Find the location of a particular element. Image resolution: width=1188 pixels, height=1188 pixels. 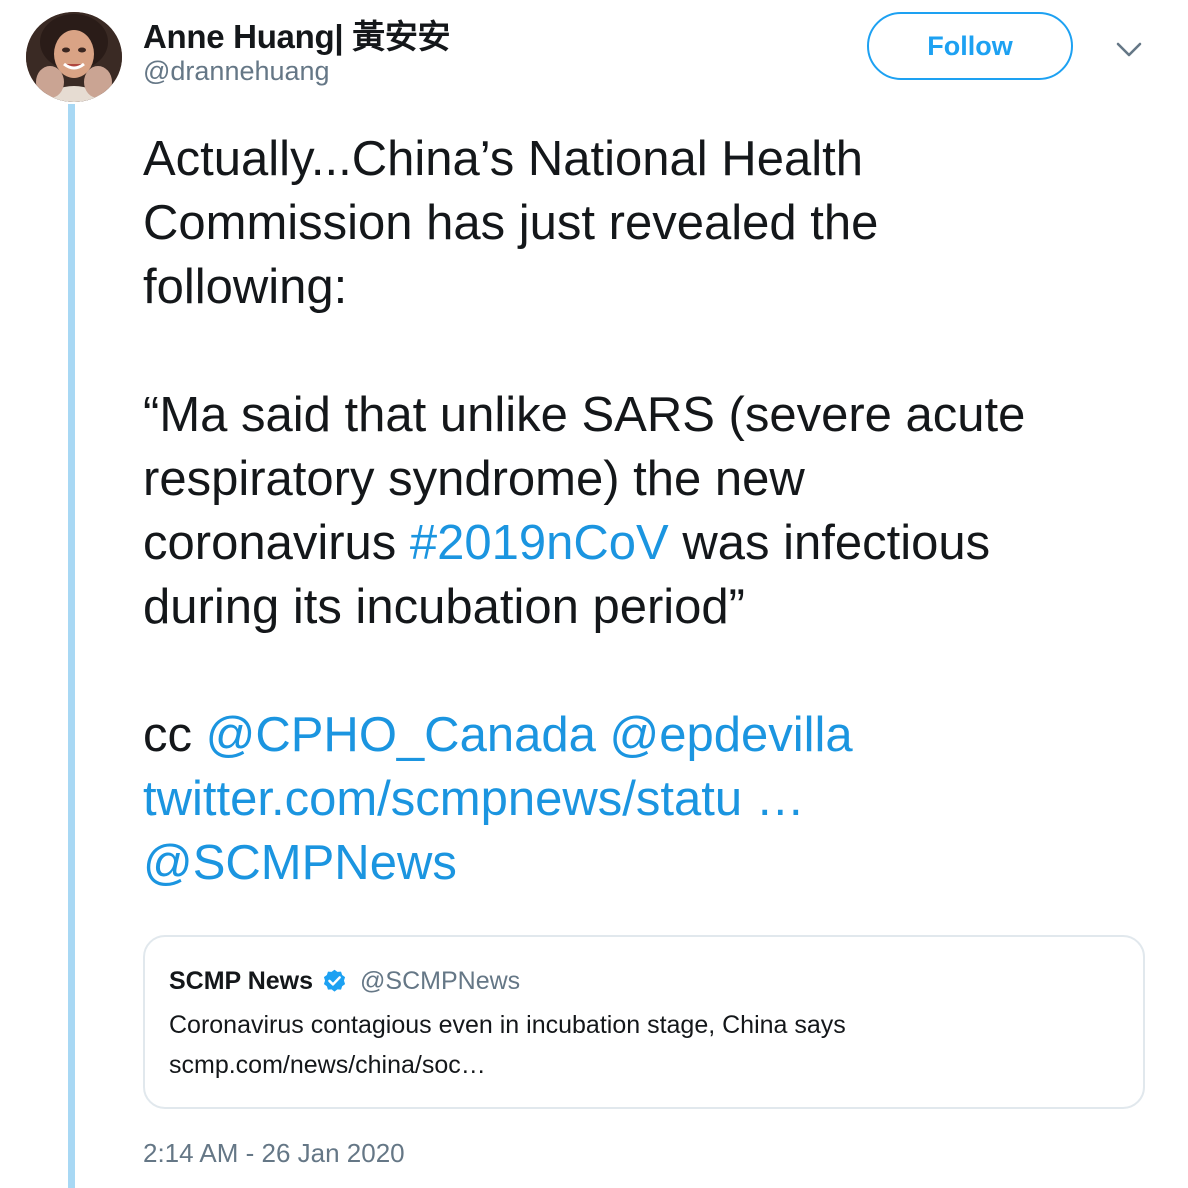

tweet-line: cc @CPHO_Canada @epdevilla is located at coordinates (658, 735).